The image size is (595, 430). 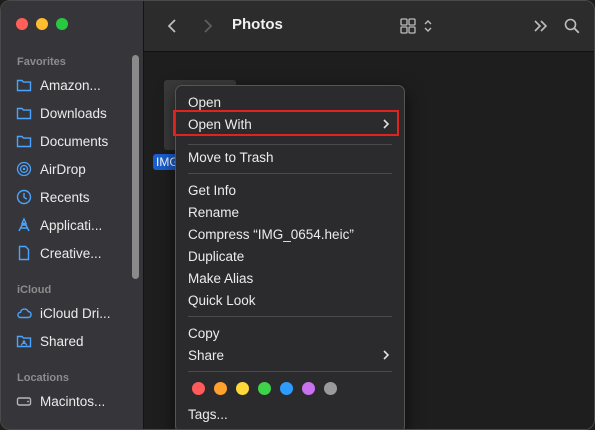 I want to click on sidebar-item-label: AirDrop, so click(x=63, y=169).